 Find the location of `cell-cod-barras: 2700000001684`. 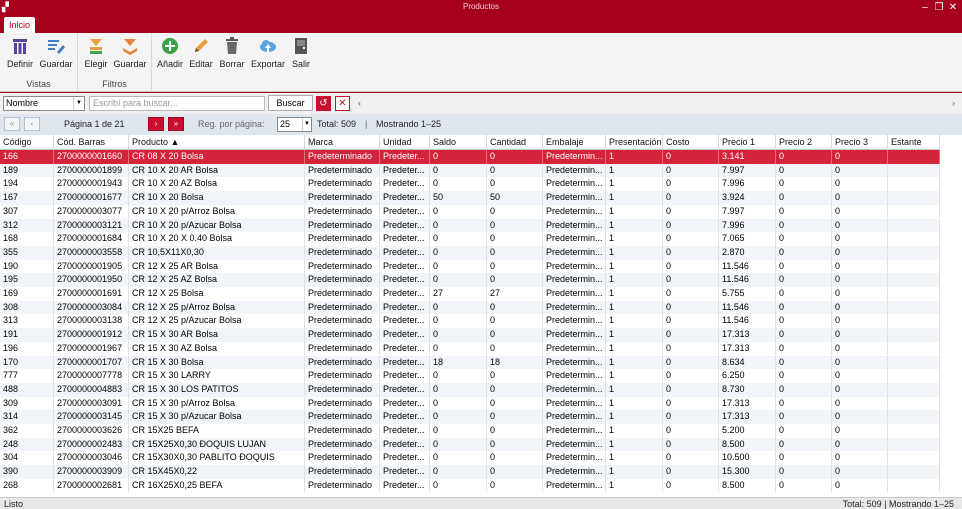

cell-cod-barras: 2700000001684 is located at coordinates (91, 239).